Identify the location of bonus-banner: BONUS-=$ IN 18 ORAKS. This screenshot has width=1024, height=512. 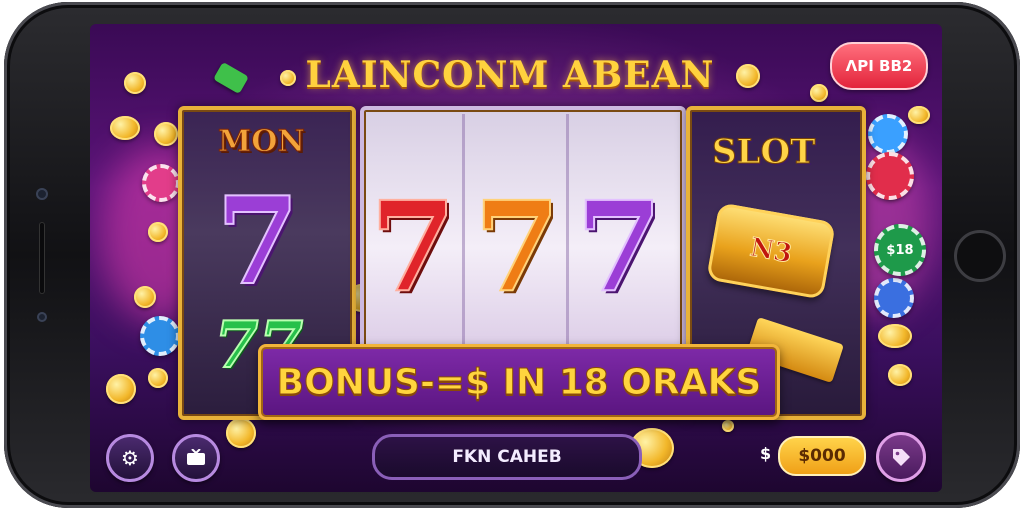
(519, 382).